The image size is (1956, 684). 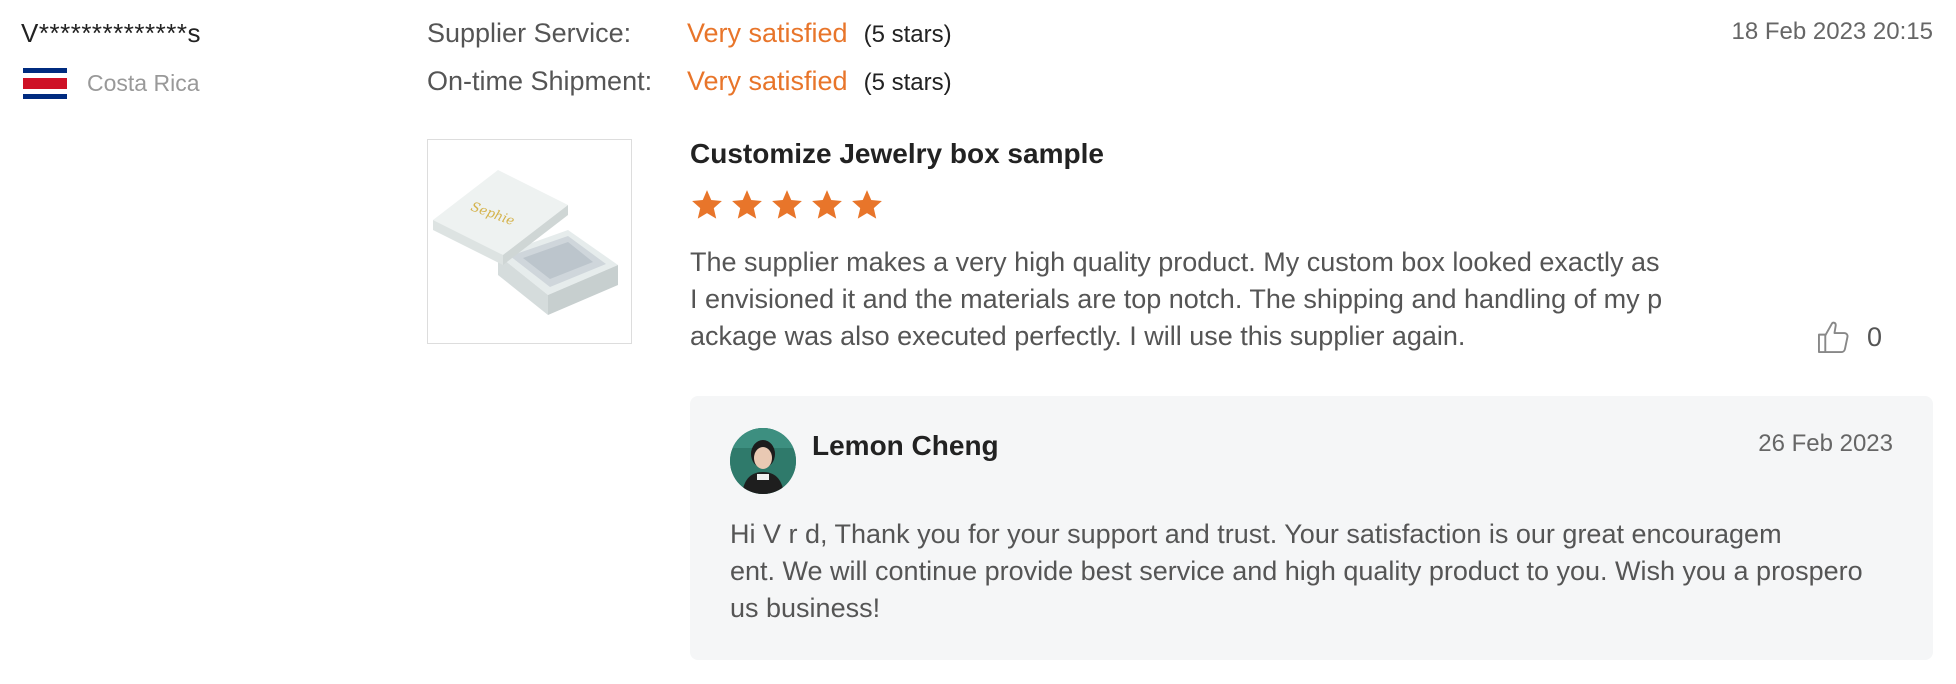 What do you see at coordinates (111, 33) in the screenshot?
I see `reviewer-name: V**************s` at bounding box center [111, 33].